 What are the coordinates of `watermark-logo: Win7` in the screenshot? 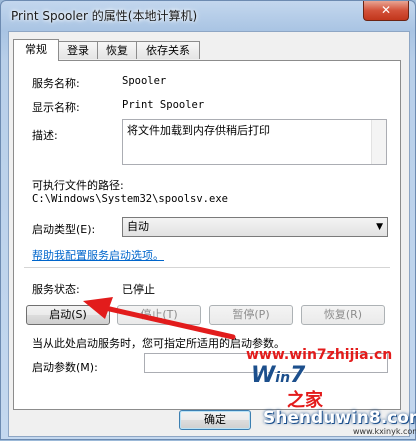 It's located at (278, 375).